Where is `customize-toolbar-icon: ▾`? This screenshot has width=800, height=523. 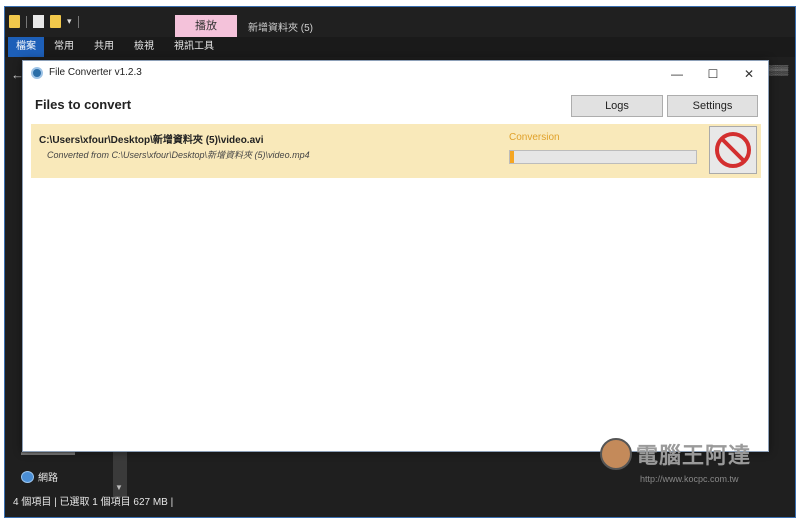
customize-toolbar-icon: ▾ is located at coordinates (69, 21).